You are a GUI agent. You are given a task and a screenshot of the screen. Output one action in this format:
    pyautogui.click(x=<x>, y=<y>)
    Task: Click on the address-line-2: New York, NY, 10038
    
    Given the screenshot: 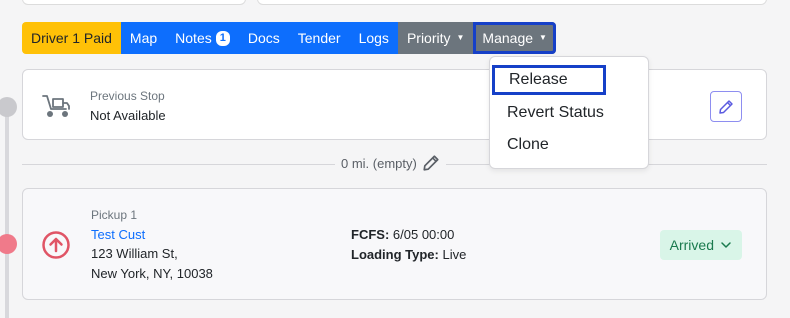 What is the action you would take?
    pyautogui.click(x=152, y=273)
    